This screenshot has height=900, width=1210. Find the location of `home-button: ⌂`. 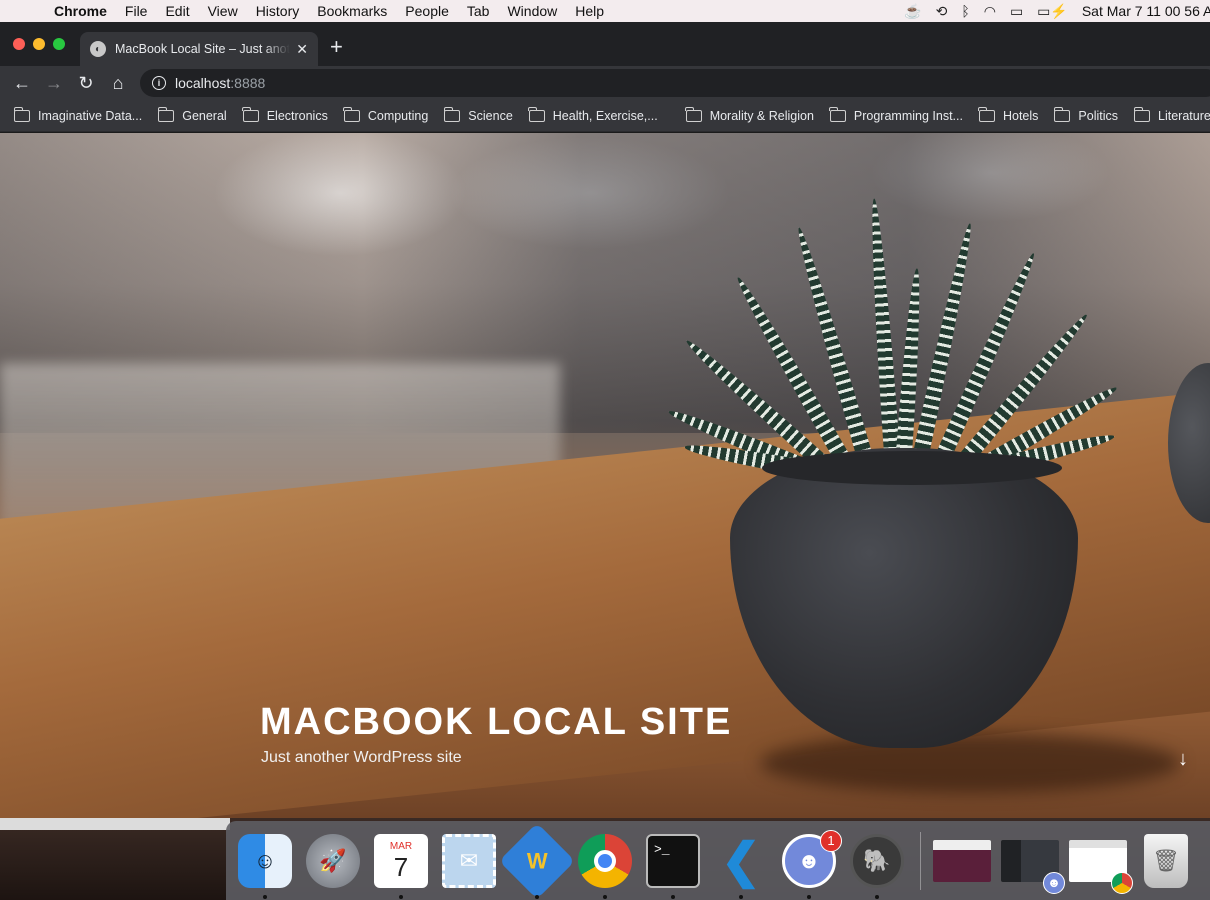

home-button: ⌂ is located at coordinates (118, 83).